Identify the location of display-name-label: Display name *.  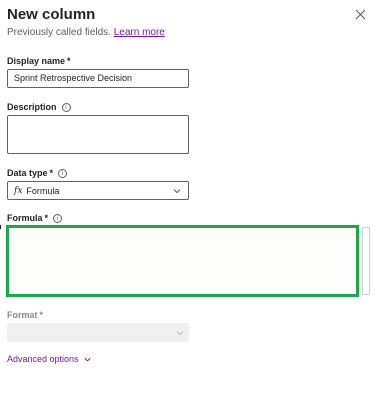
(39, 61).